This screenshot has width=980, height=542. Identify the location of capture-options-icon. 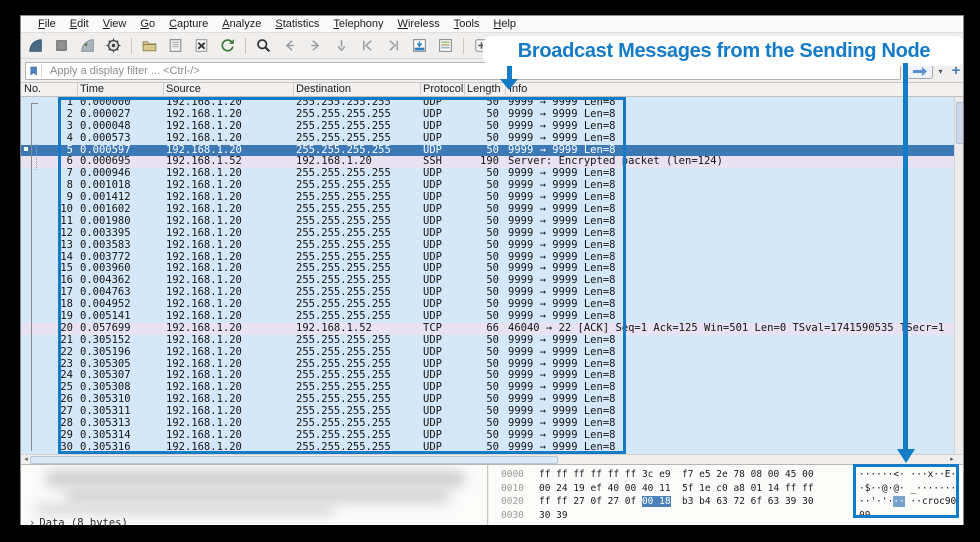
(113, 45).